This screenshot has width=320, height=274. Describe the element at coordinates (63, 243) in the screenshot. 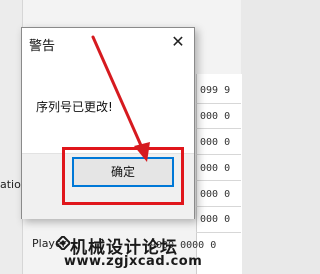

I see `forum-logo-icon` at that location.